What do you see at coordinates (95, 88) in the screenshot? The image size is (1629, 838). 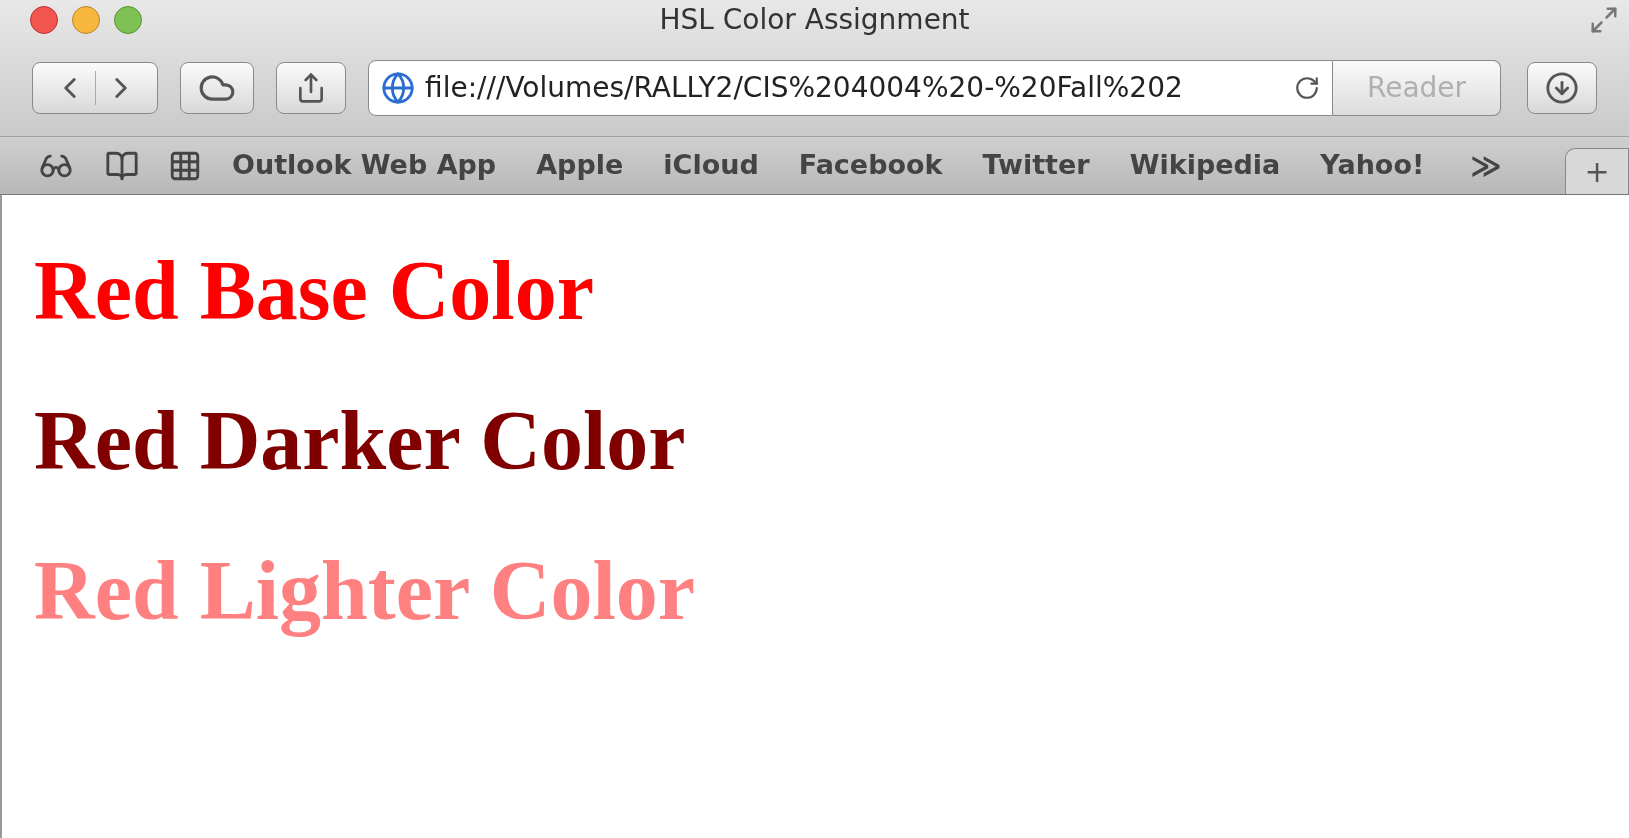 I see `back-forward-button` at bounding box center [95, 88].